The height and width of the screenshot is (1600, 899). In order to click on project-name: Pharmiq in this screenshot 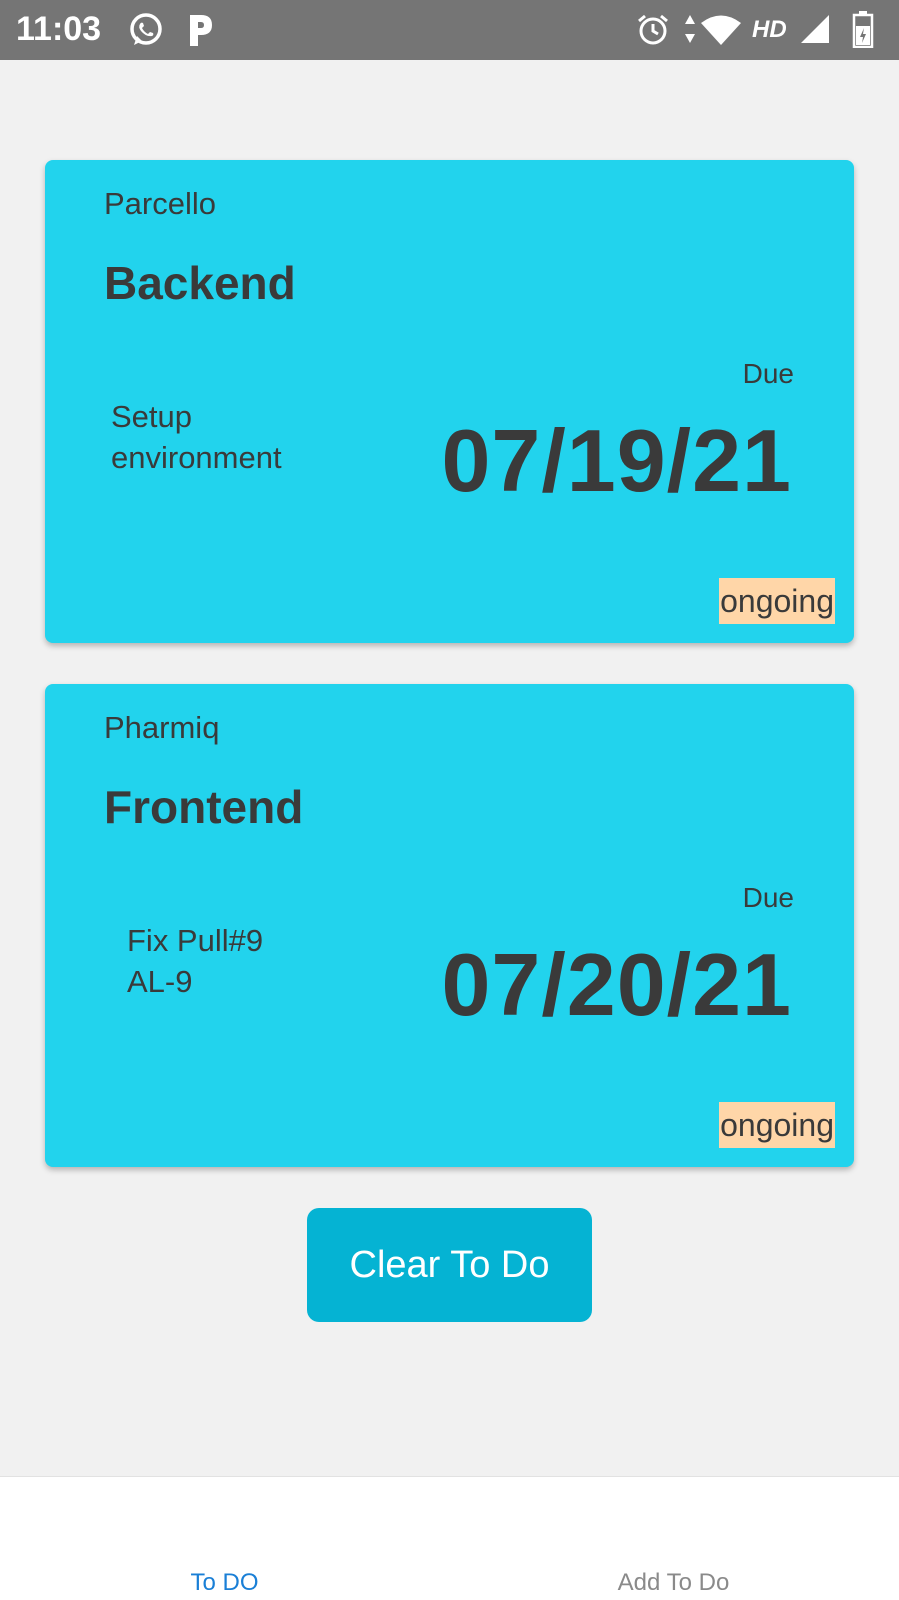, I will do `click(162, 727)`.